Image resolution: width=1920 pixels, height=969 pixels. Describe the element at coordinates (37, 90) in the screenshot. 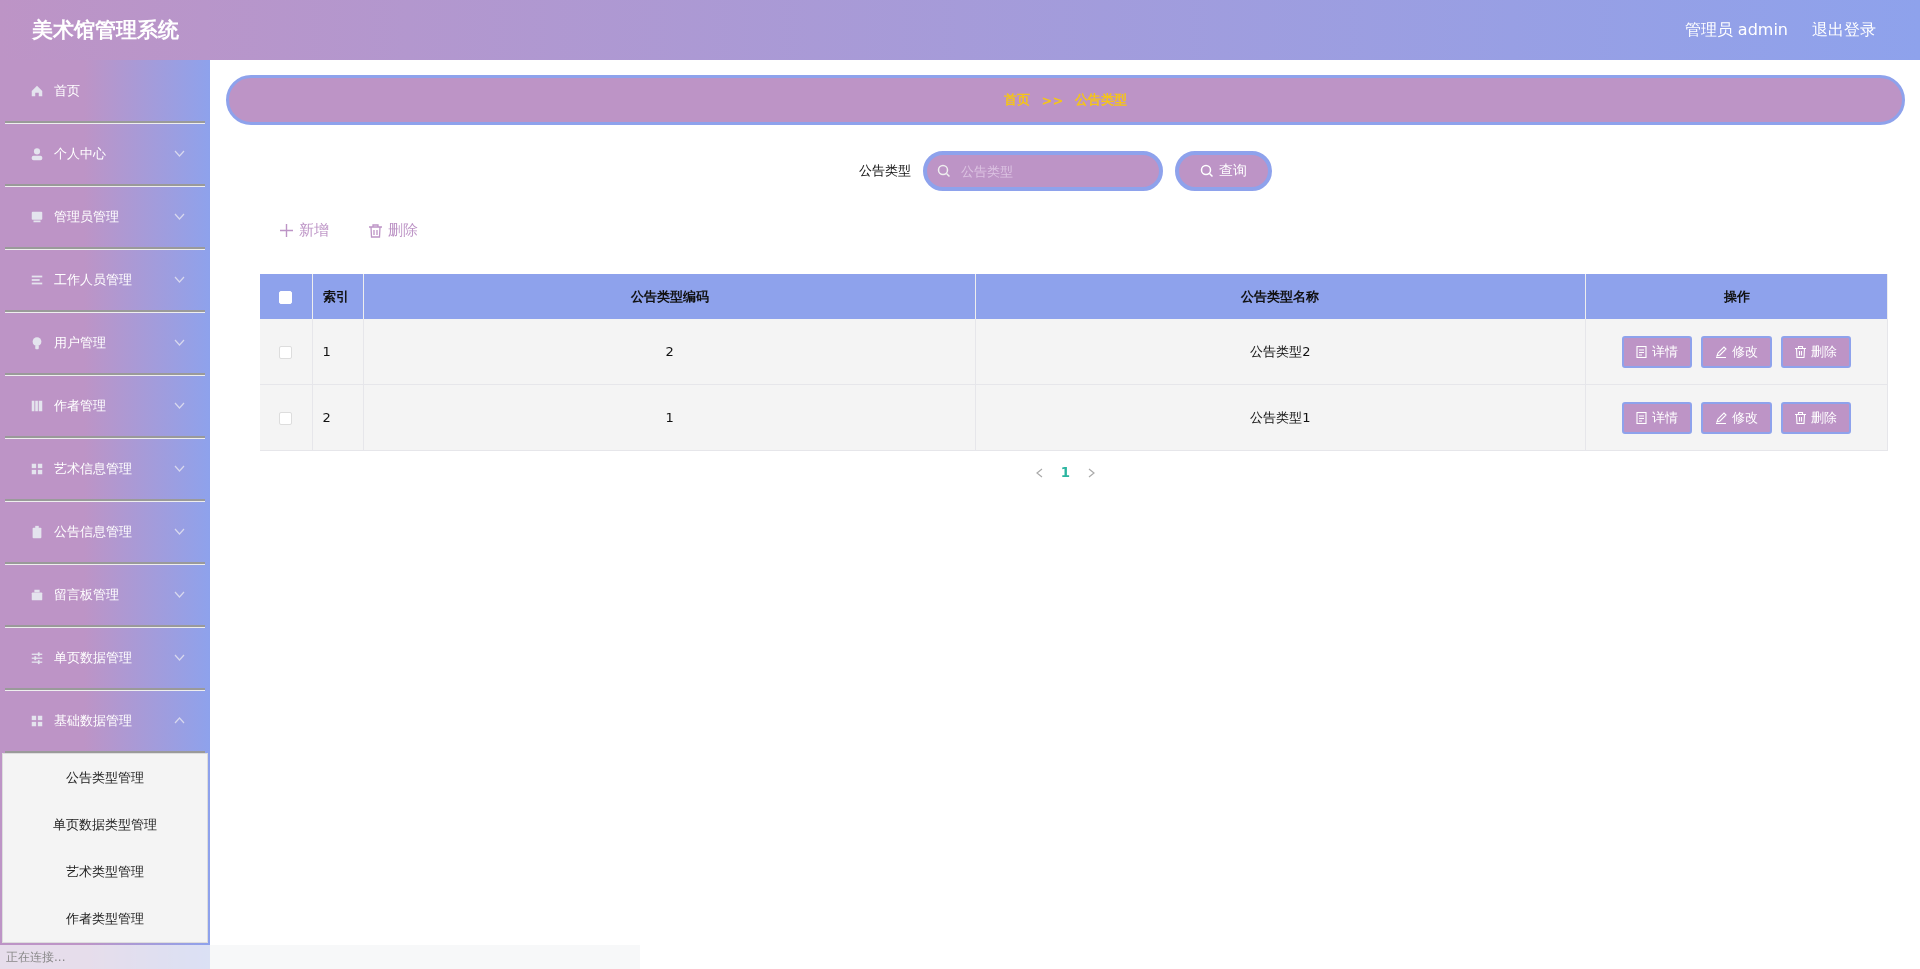

I see `home-icon` at that location.